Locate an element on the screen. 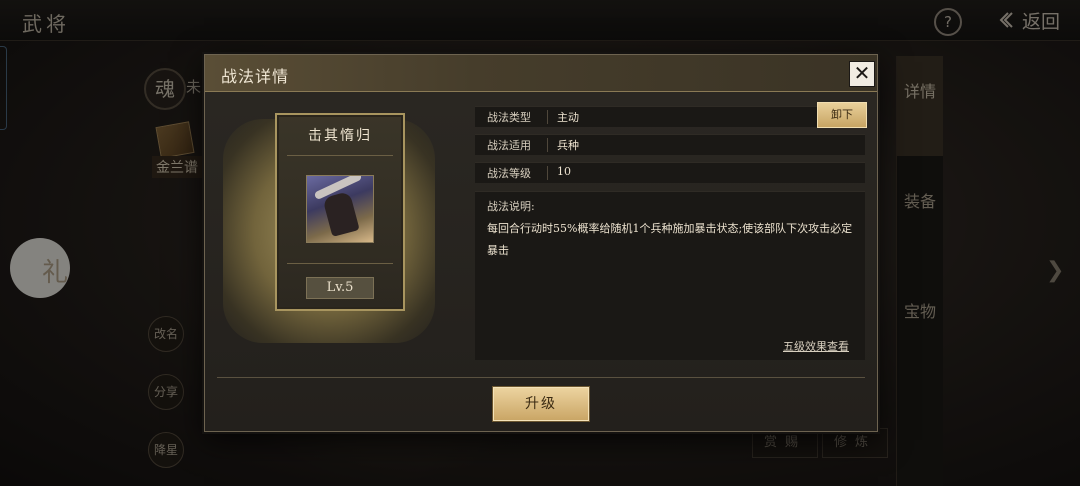 The image size is (1080, 486). dialog-divider is located at coordinates (541, 377).